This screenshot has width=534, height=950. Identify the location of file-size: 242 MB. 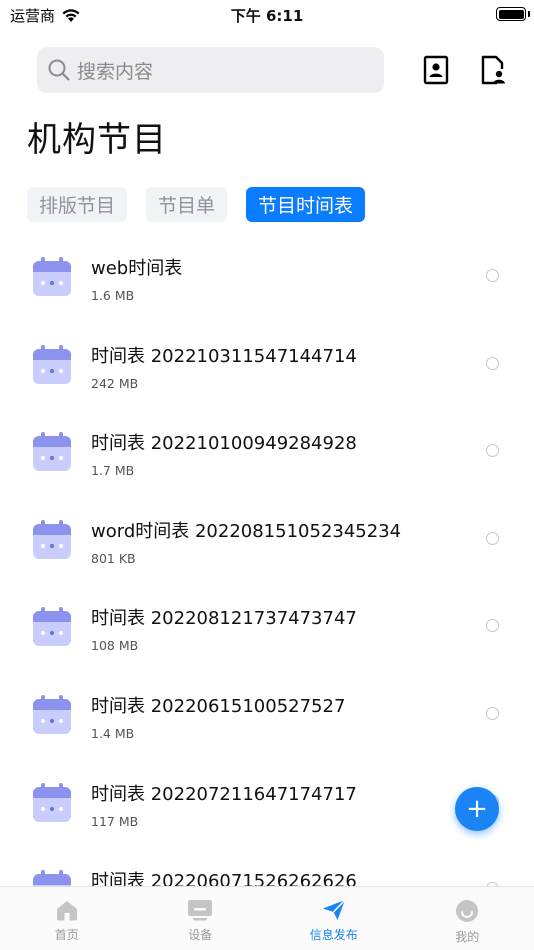
(115, 383).